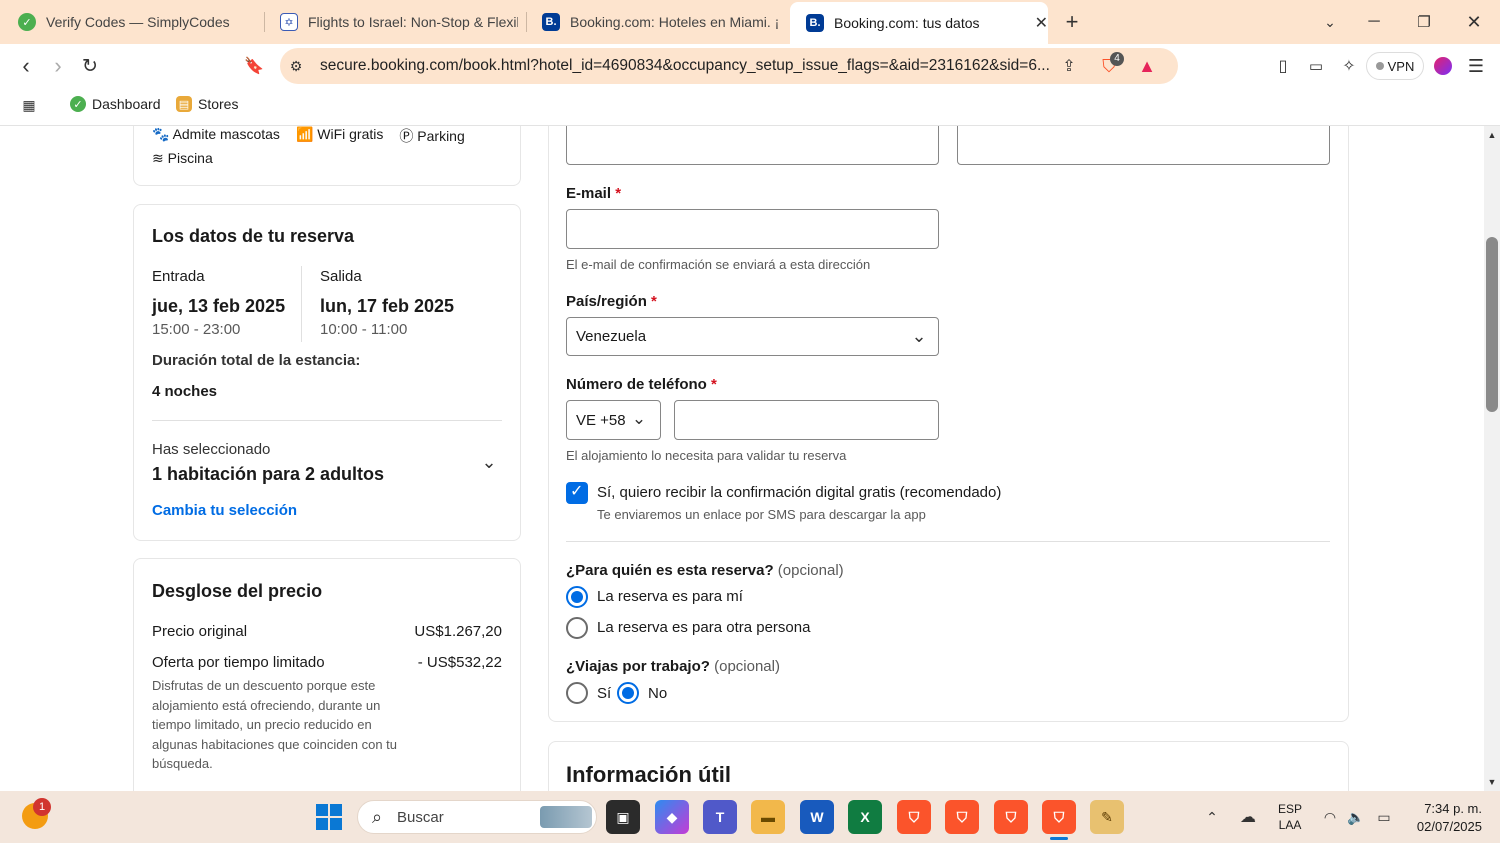  Describe the element at coordinates (1059, 817) in the screenshot. I see `brave-active-icon: ⛉` at that location.